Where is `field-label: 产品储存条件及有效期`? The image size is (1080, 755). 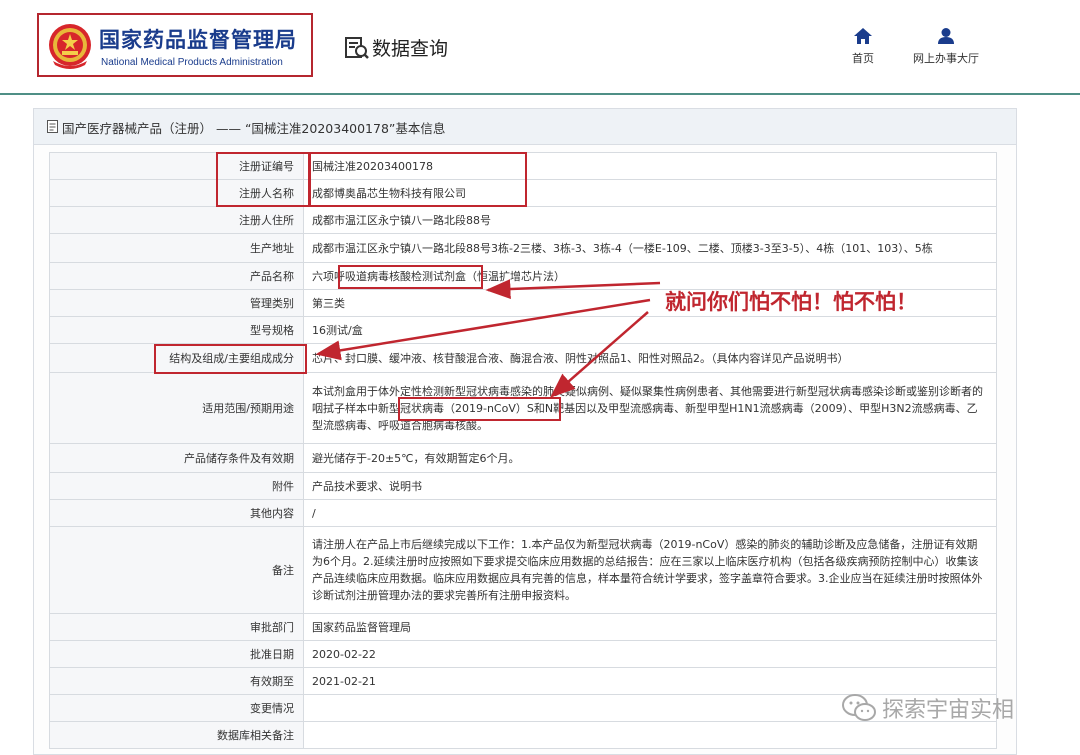 field-label: 产品储存条件及有效期 is located at coordinates (176, 458).